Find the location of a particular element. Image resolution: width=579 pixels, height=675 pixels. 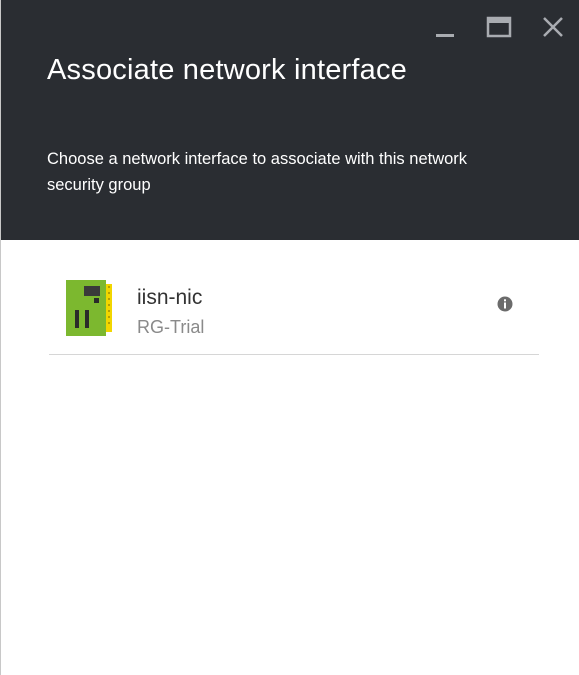

network-interface-item: iisn-nic RG-Trial is located at coordinates (294, 313).